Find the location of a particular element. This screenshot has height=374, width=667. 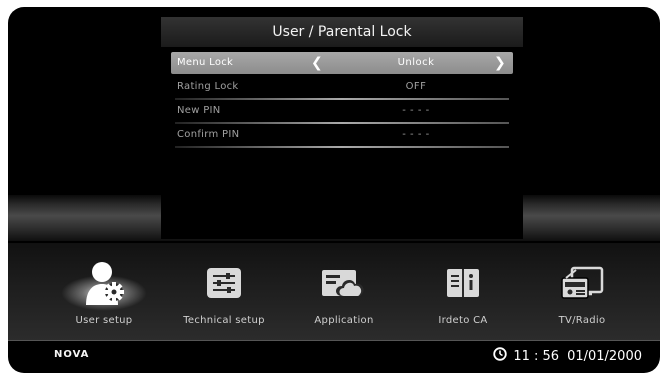

sliders-icon is located at coordinates (224, 283).